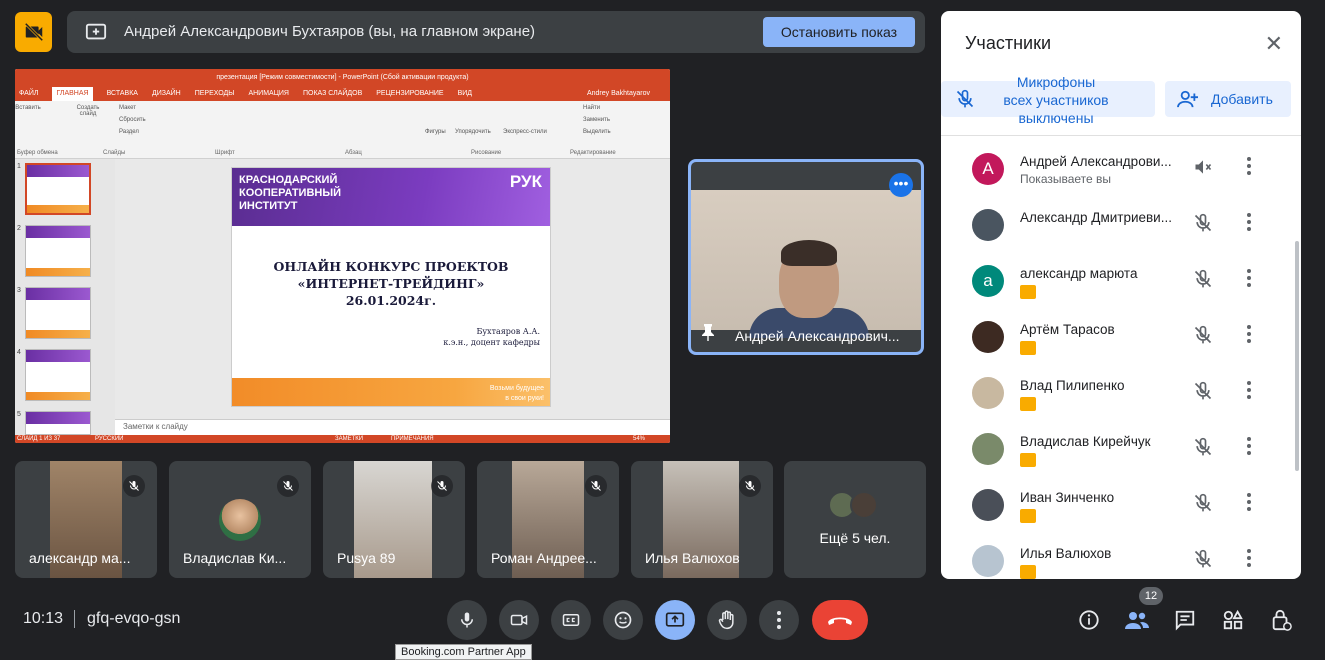  I want to click on people-icon, so click(1137, 620).